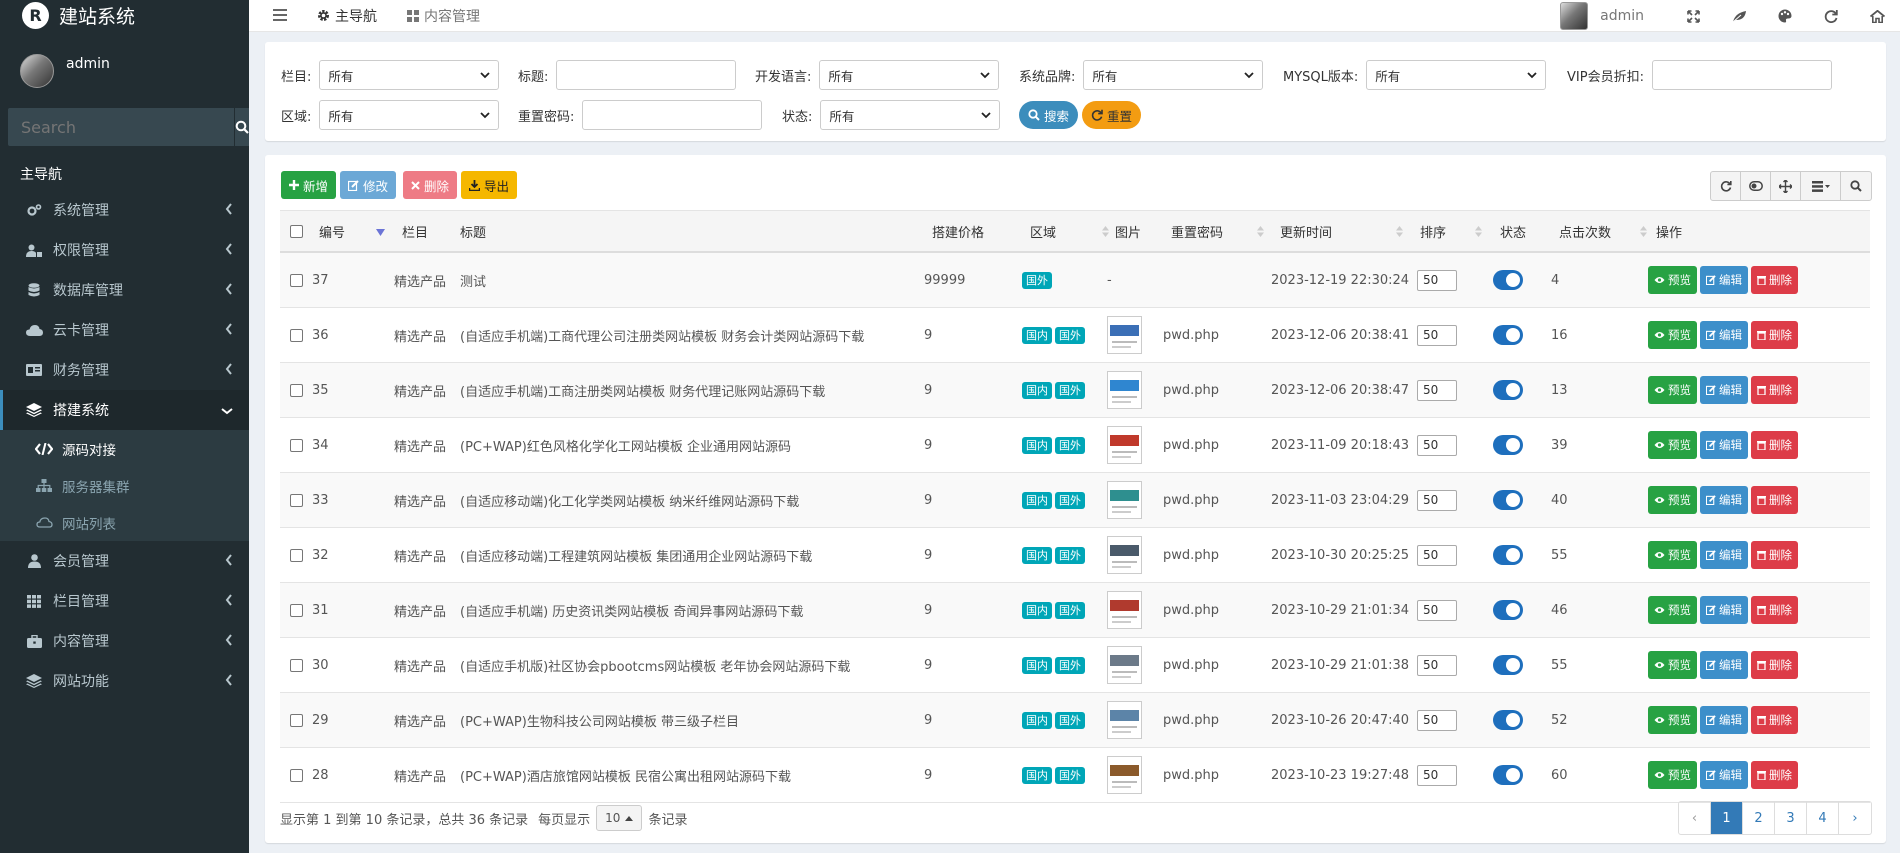 The width and height of the screenshot is (1900, 853). I want to click on search-button: 搜索, so click(1049, 115).